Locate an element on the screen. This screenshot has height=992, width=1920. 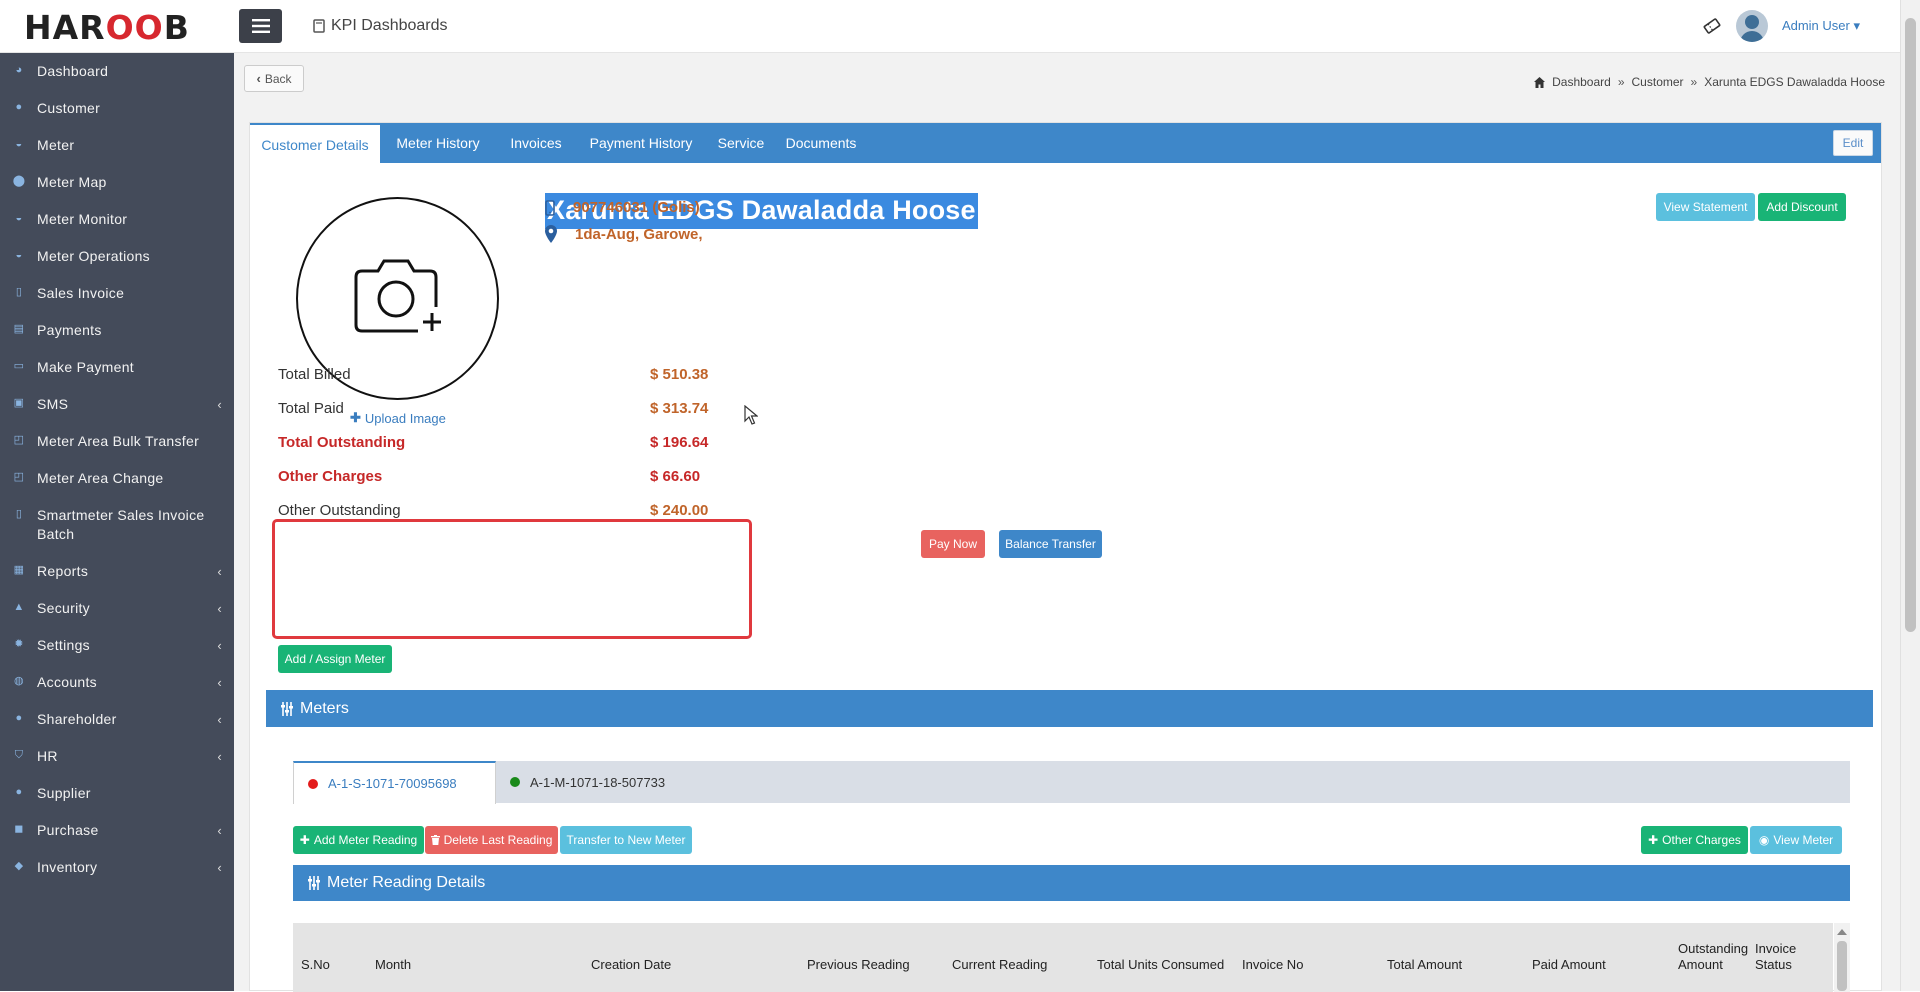
meters-section-header: Meters is located at coordinates (1069, 708).